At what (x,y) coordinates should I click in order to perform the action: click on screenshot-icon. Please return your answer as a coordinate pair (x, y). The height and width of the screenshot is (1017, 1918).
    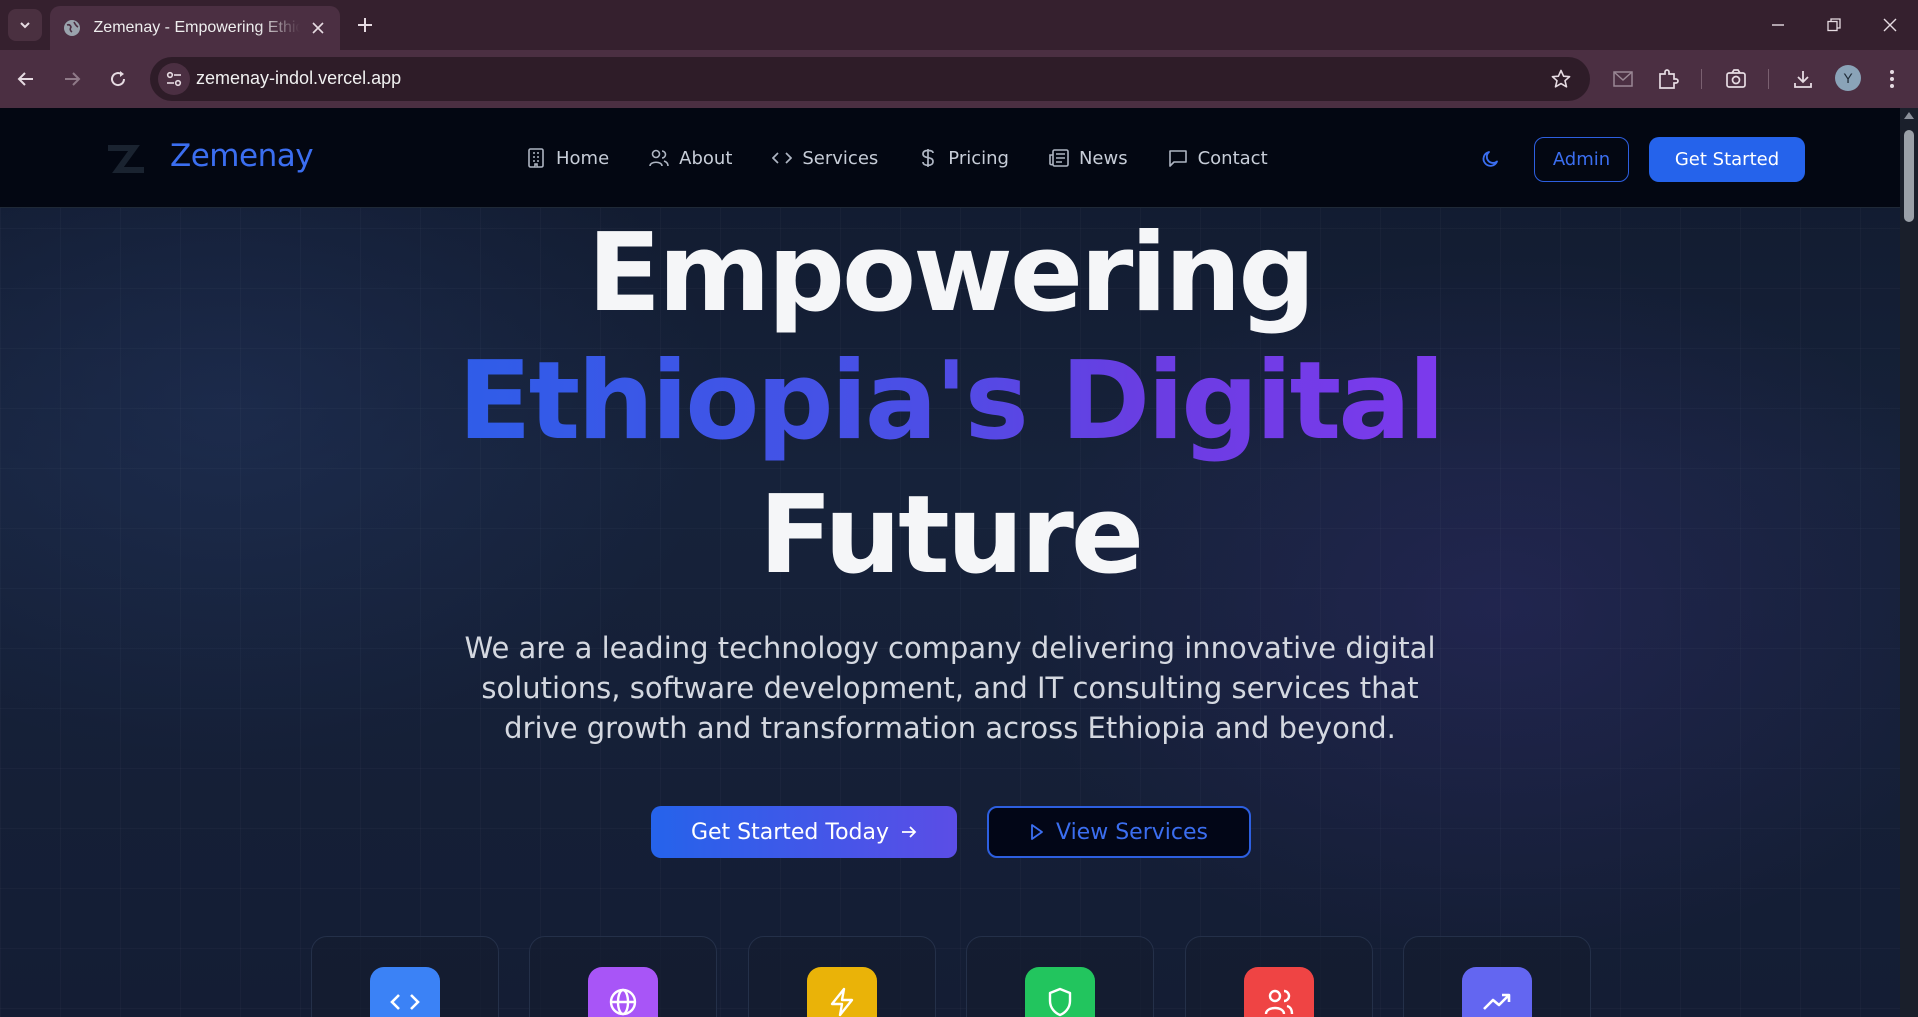
    Looking at the image, I should click on (1736, 79).